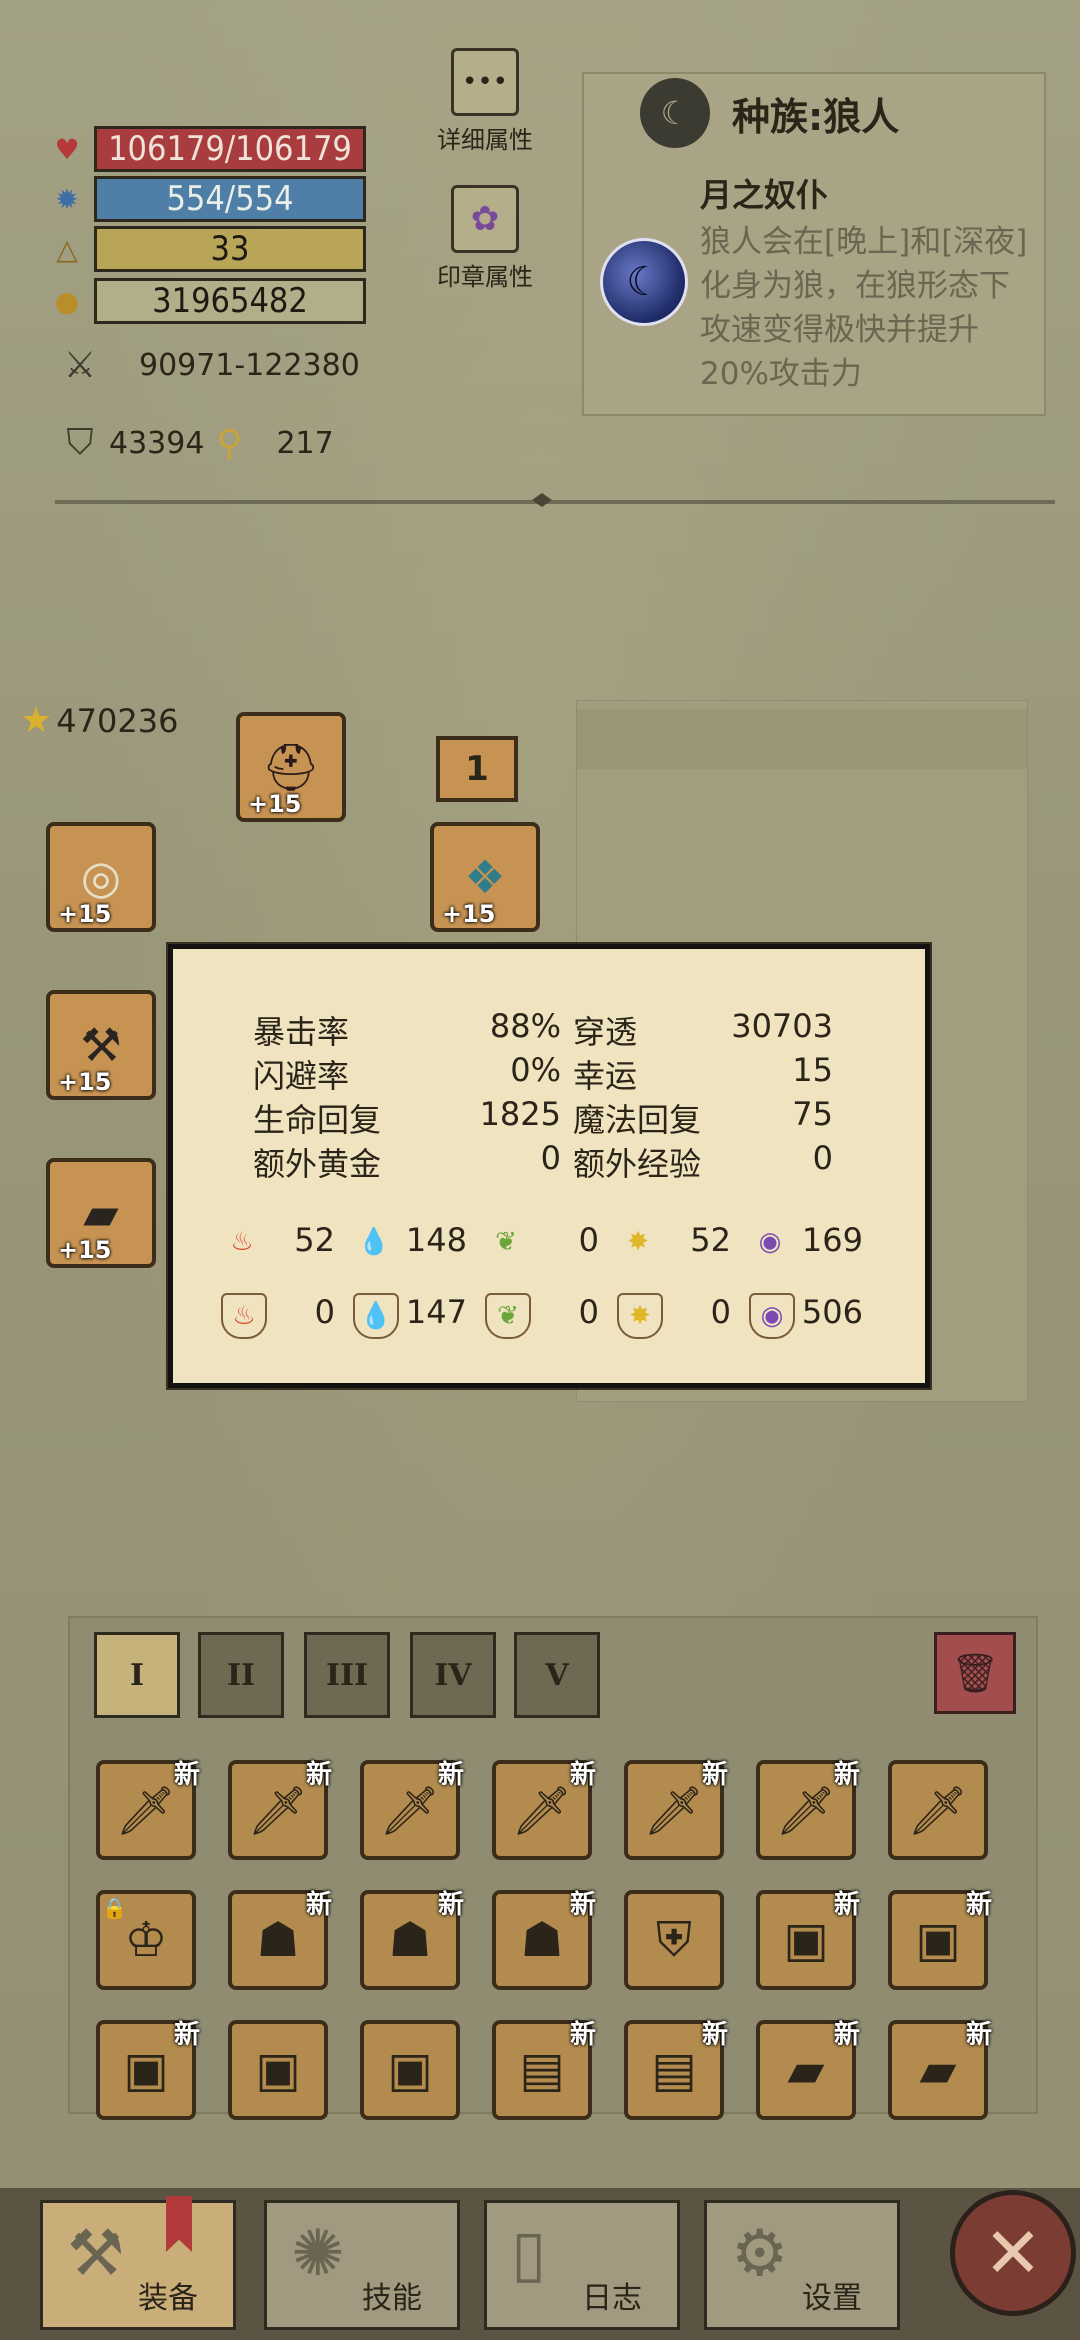 The width and height of the screenshot is (1080, 2340). Describe the element at coordinates (362, 2265) in the screenshot. I see `nav-skill: ✺ 技能` at that location.